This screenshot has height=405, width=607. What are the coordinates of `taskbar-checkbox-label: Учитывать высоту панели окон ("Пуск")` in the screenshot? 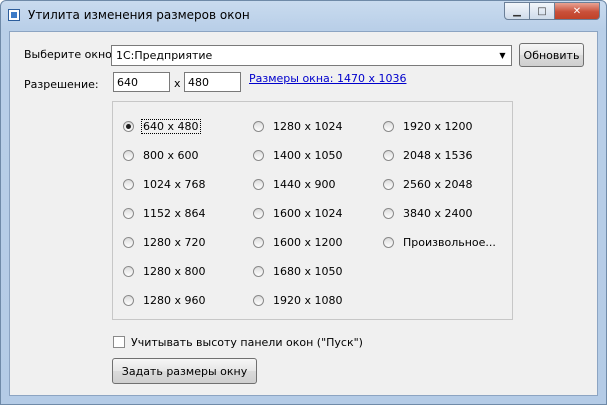 It's located at (247, 342).